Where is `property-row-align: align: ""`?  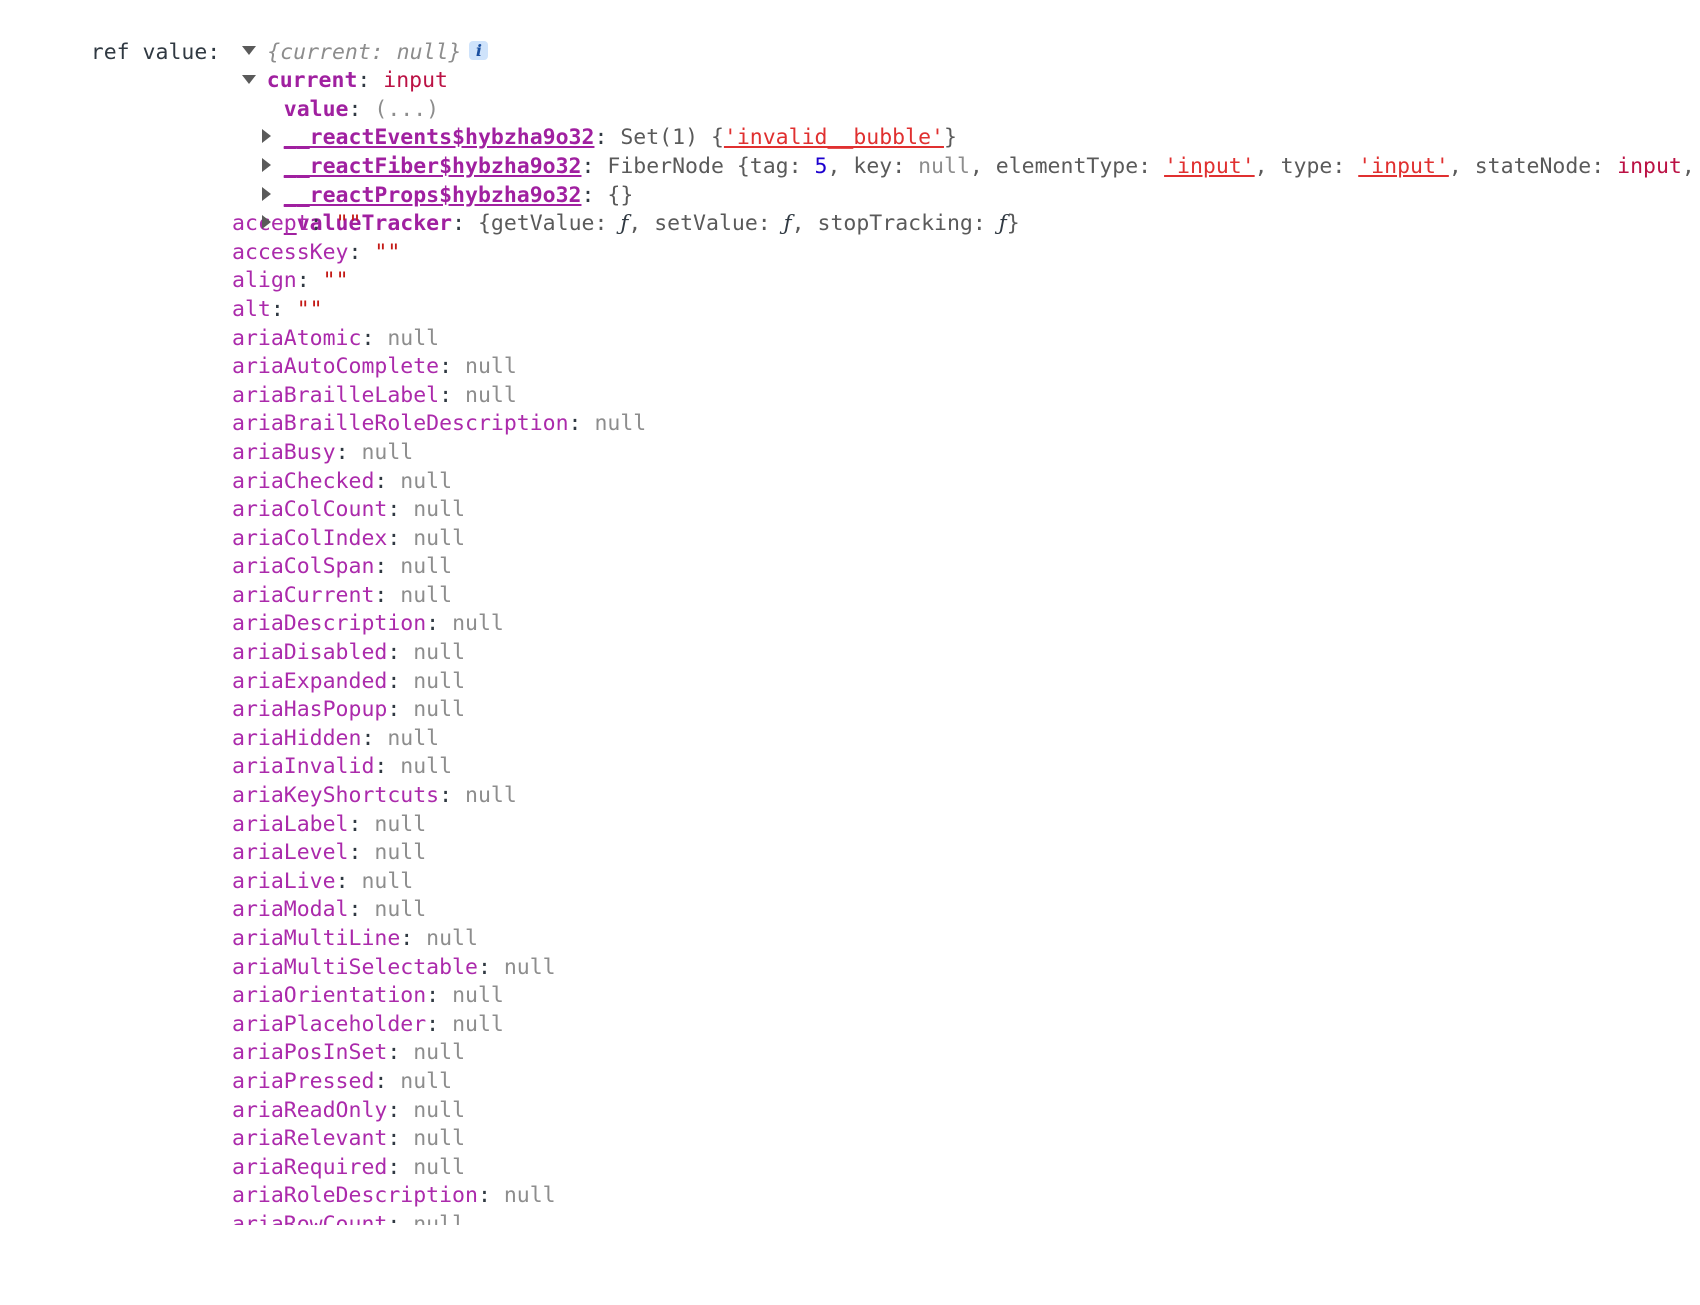 property-row-align: align: "" is located at coordinates (850, 281).